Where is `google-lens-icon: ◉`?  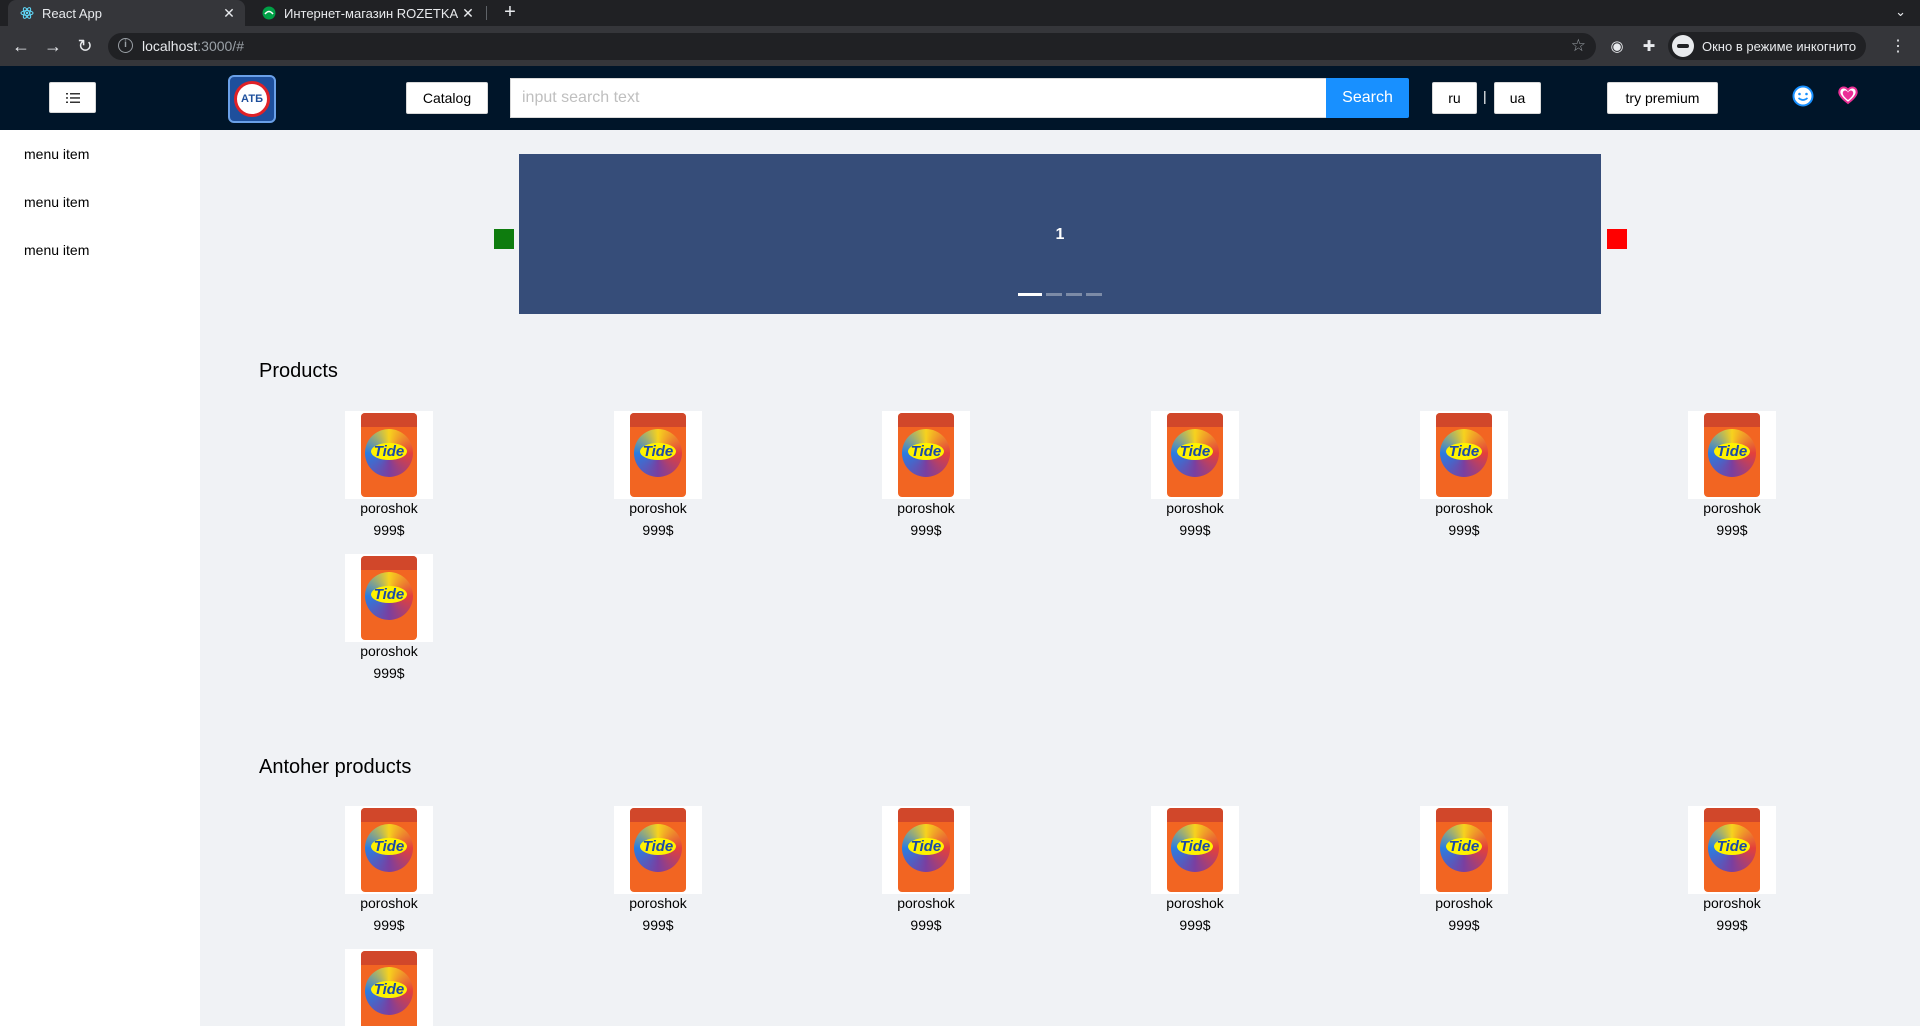 google-lens-icon: ◉ is located at coordinates (1617, 47).